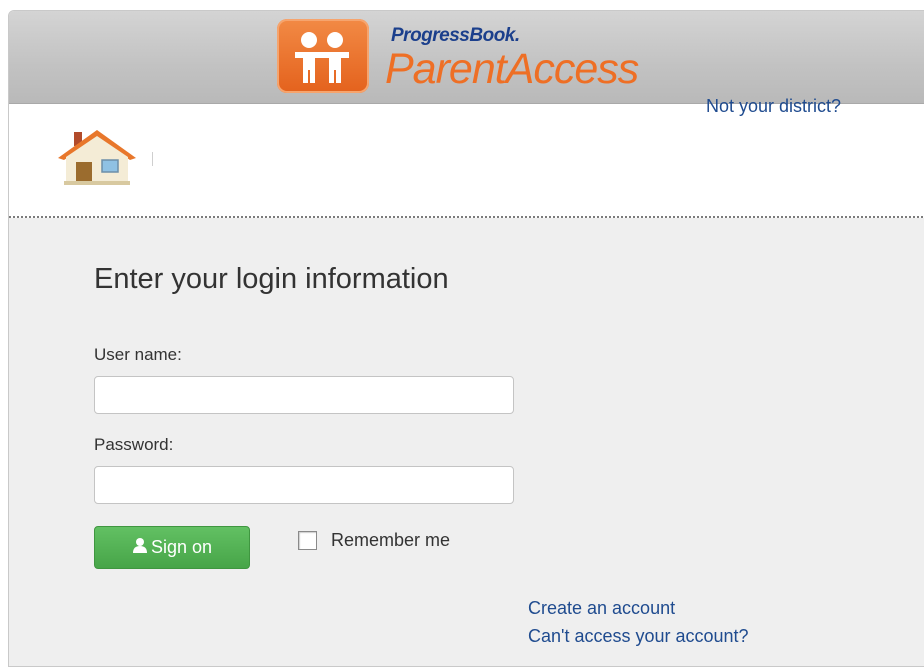 The height and width of the screenshot is (667, 924). Describe the element at coordinates (138, 354) in the screenshot. I see `username-label: User name:` at that location.